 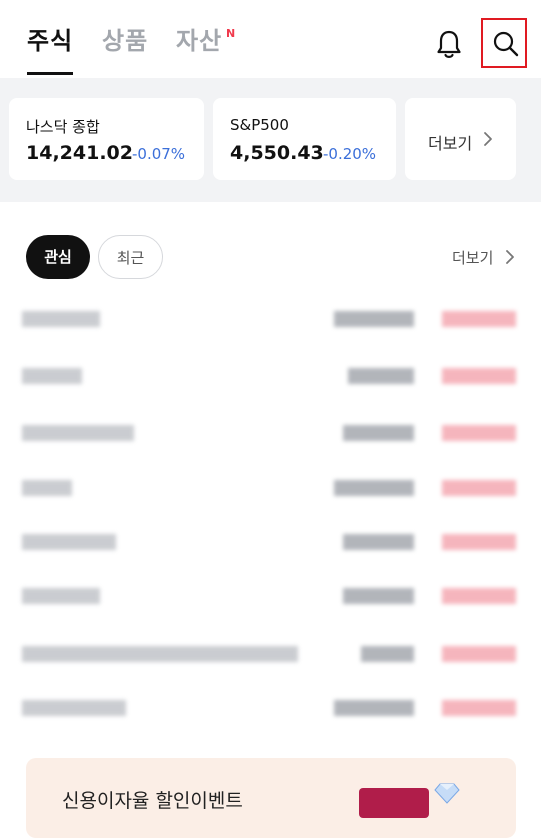 What do you see at coordinates (271, 798) in the screenshot?
I see `promo-banner: 신용이자율 할인이벤트` at bounding box center [271, 798].